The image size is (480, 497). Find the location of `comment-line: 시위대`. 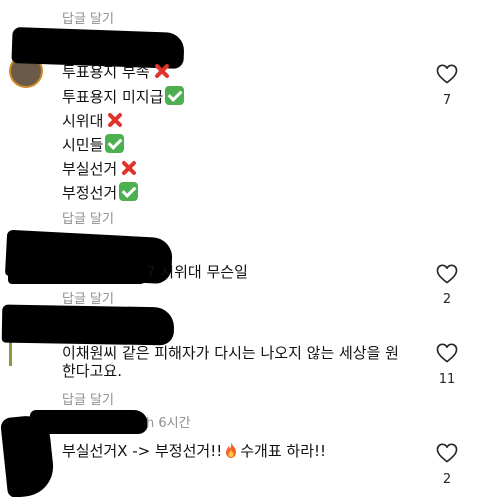

comment-line: 시위대 is located at coordinates (93, 121).